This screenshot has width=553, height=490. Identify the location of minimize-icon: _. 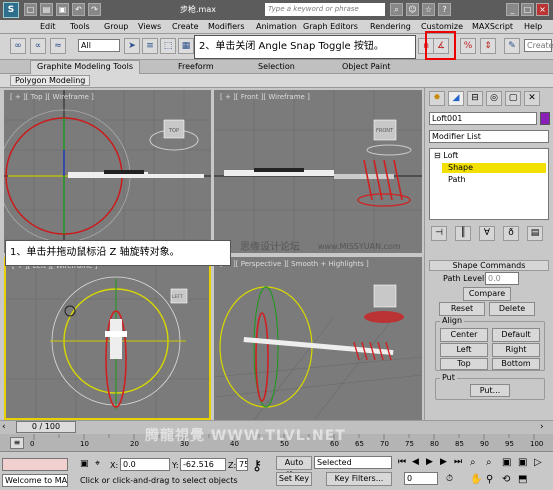
(512, 9).